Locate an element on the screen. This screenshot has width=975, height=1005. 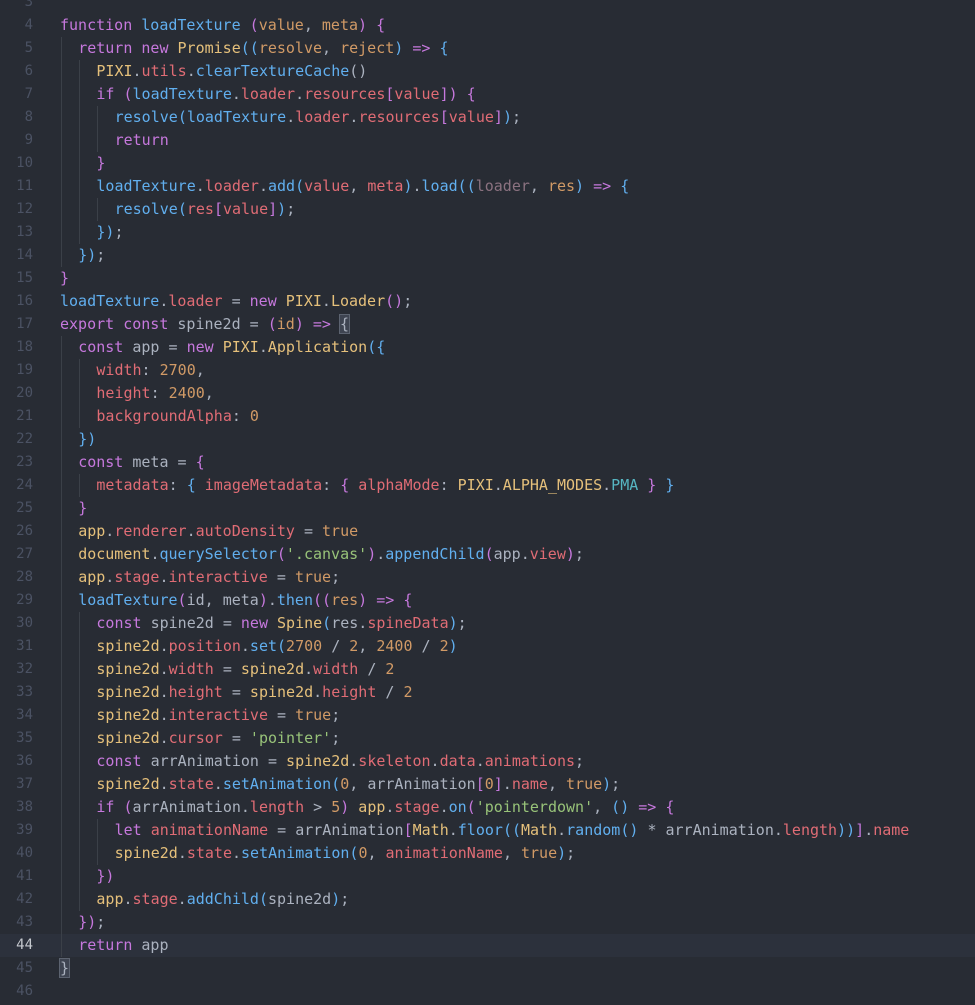
code-line: 32 spine2d.width = spine2d.width / 2 is located at coordinates (487, 669).